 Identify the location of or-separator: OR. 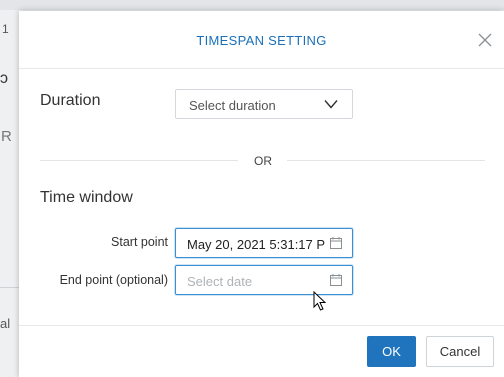
(263, 161).